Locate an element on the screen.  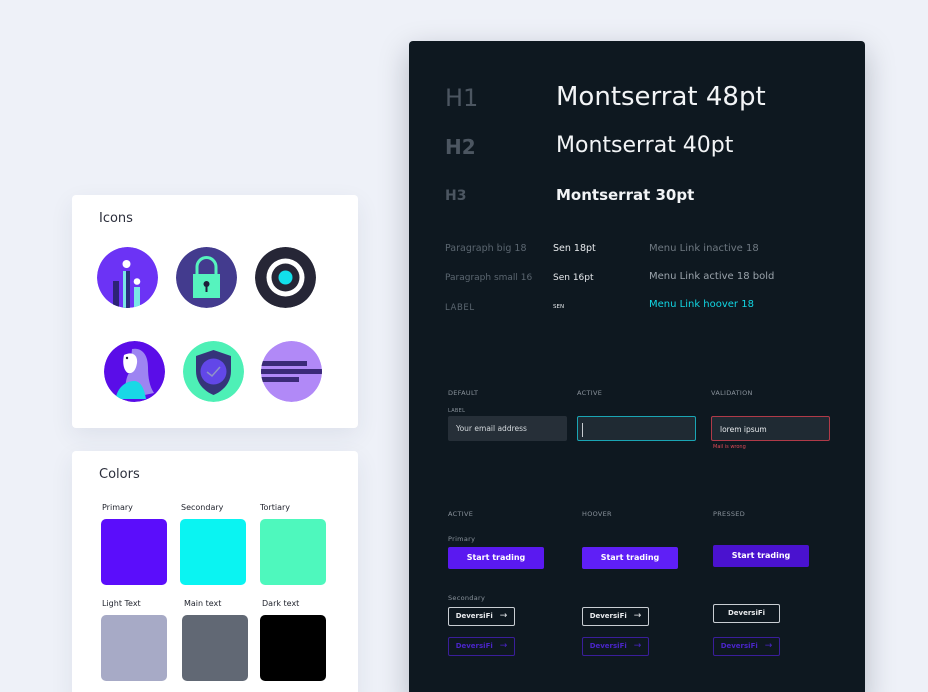
deversifi-button-disabled-active: DeversiFi → is located at coordinates (481, 646).